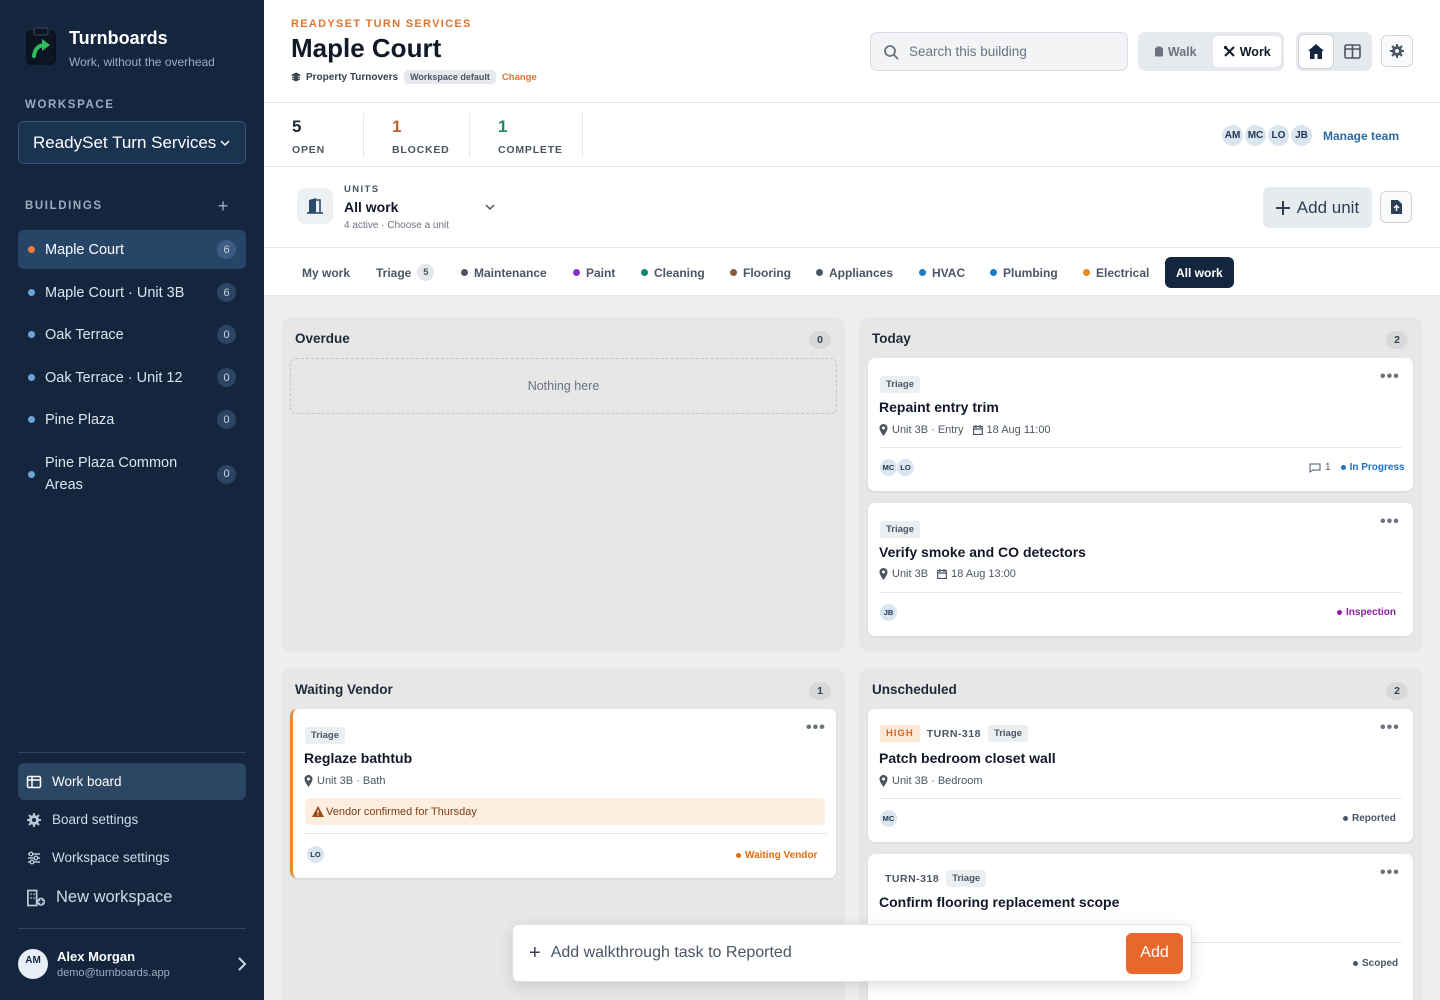 Image resolution: width=1440 pixels, height=1000 pixels. Describe the element at coordinates (1116, 272) in the screenshot. I see `filter-electrical: Electrical` at that location.